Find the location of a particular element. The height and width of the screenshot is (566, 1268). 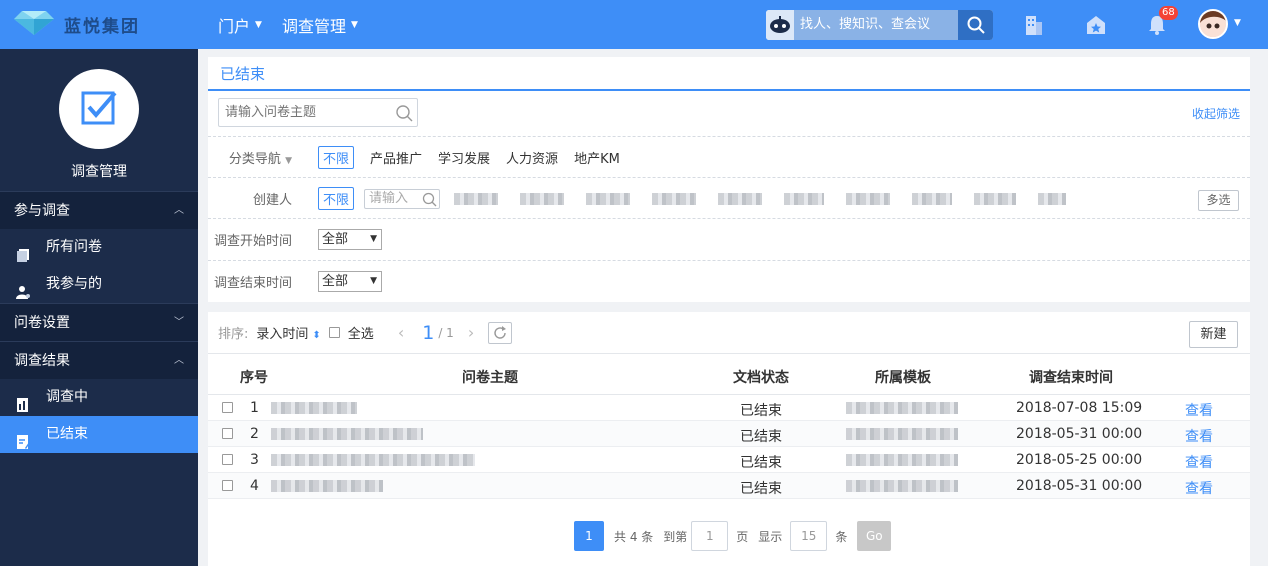

select-all-label: 全选 is located at coordinates (361, 332).